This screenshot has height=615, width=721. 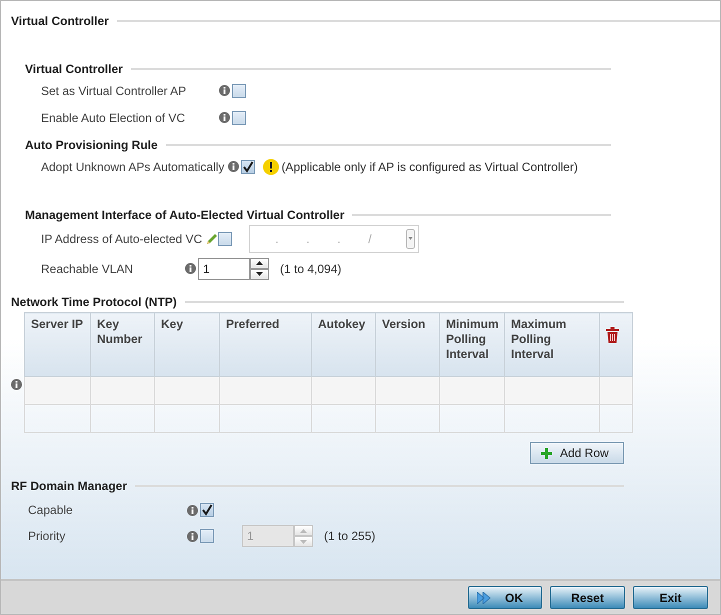 What do you see at coordinates (47, 536) in the screenshot?
I see `field-label: Priority` at bounding box center [47, 536].